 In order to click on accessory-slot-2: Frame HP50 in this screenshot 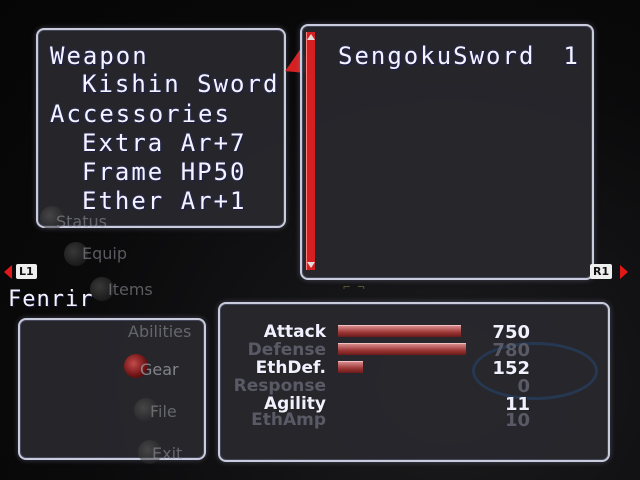, I will do `click(164, 172)`.